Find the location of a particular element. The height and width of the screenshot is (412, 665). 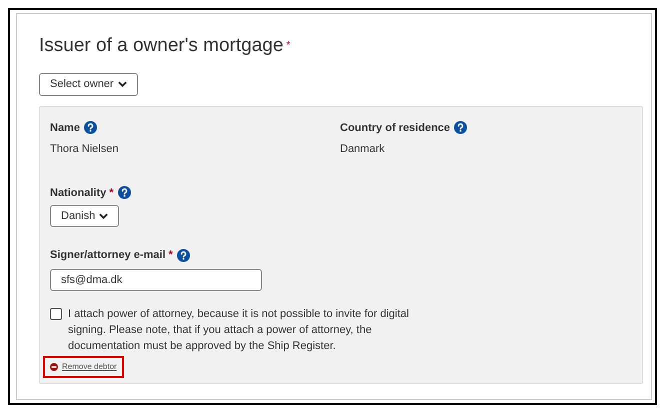

field-value: Danmark is located at coordinates (363, 149).